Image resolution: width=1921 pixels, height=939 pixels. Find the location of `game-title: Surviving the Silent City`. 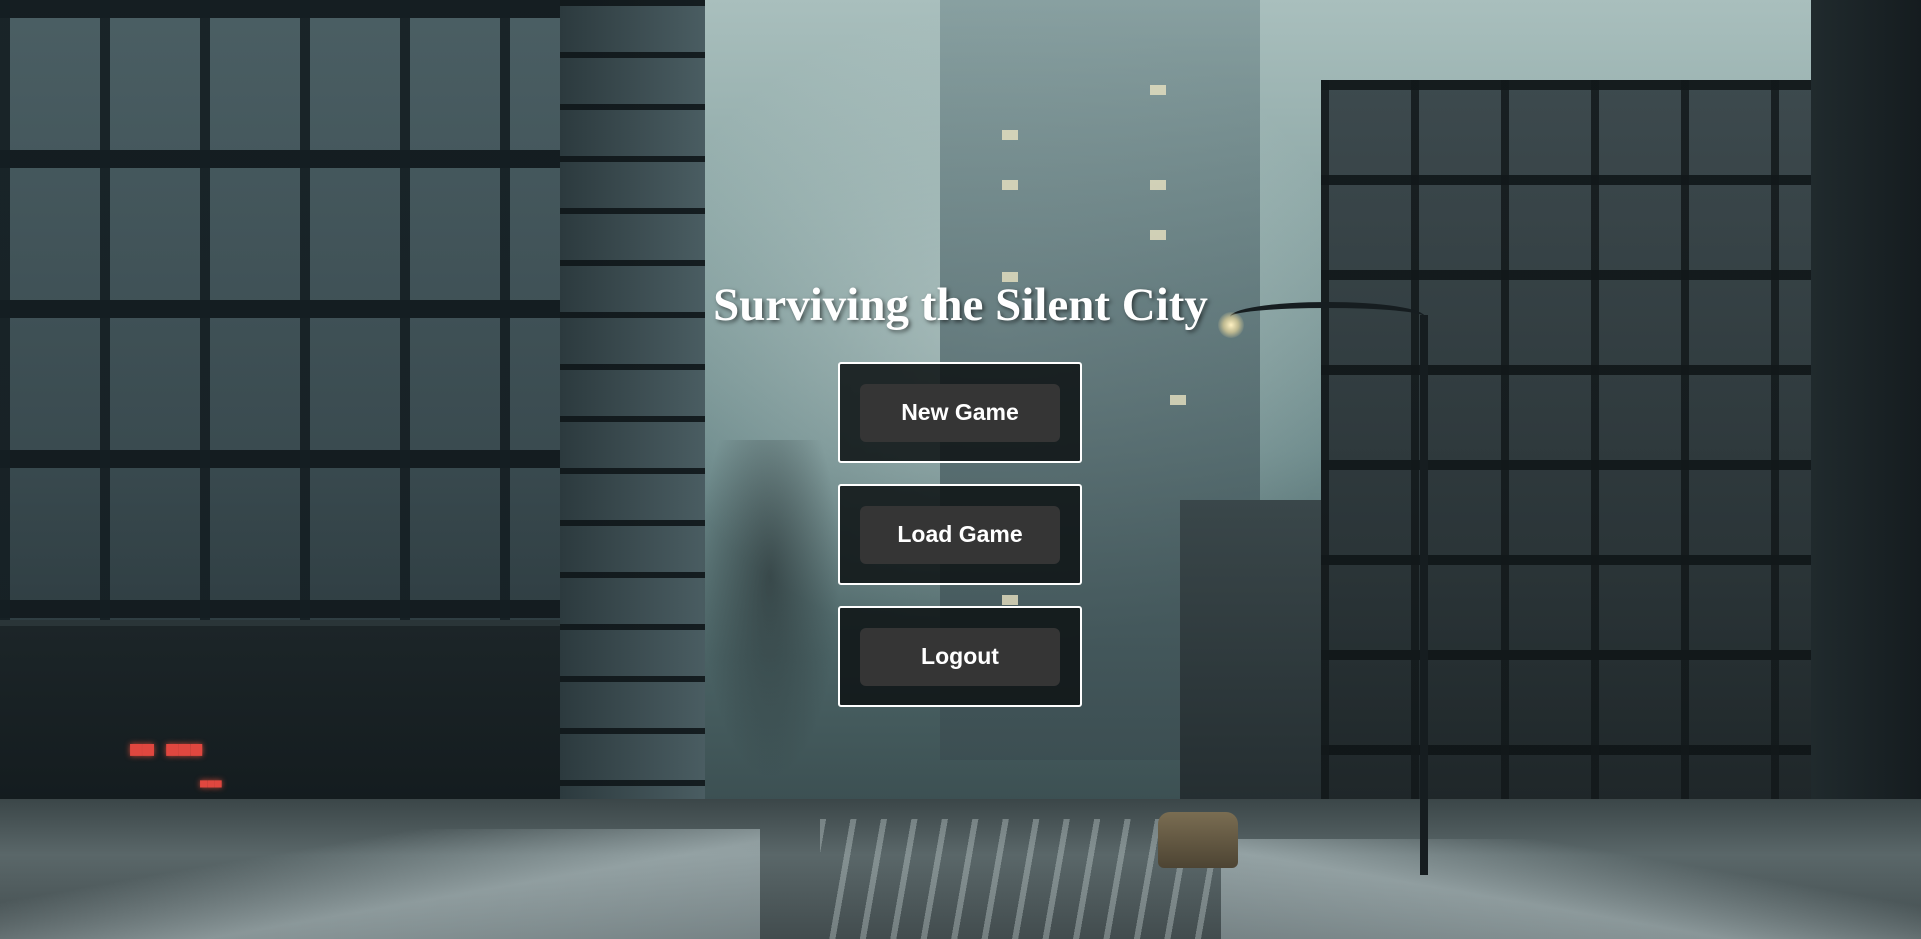

game-title: Surviving the Silent City is located at coordinates (960, 305).